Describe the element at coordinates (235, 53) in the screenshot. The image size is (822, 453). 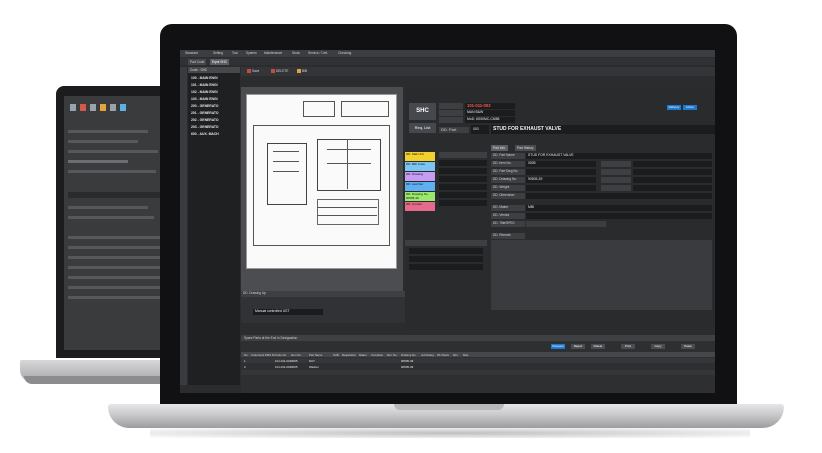
I see `menu-item: Tool` at that location.